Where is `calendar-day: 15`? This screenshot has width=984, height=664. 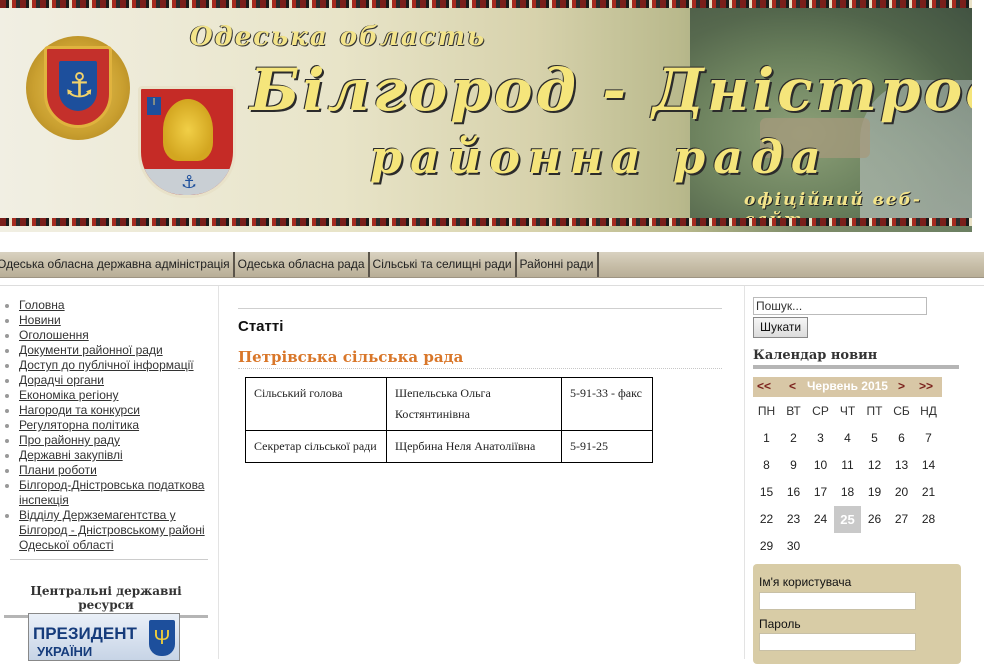
calendar-day: 15 is located at coordinates (766, 492).